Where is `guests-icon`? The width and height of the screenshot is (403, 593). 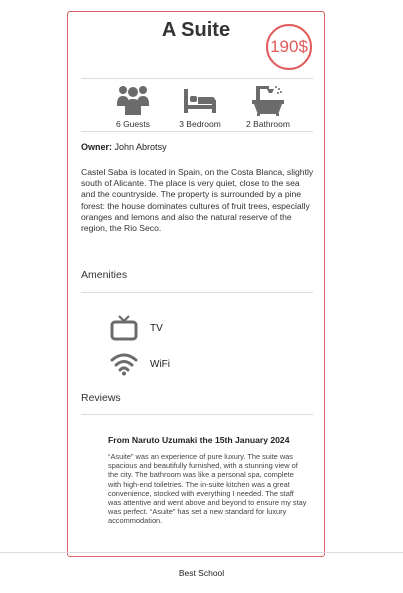 guests-icon is located at coordinates (133, 100).